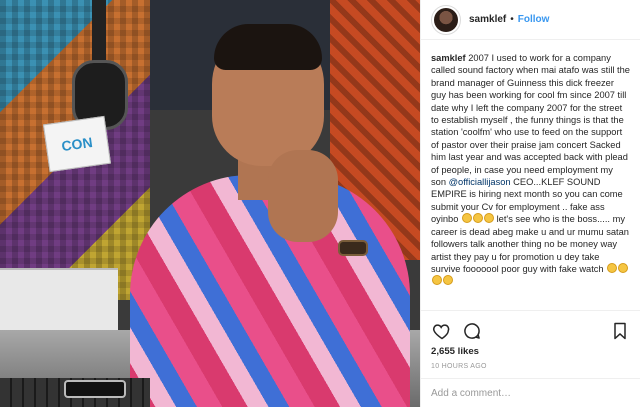  I want to click on comment-button, so click(472, 331).